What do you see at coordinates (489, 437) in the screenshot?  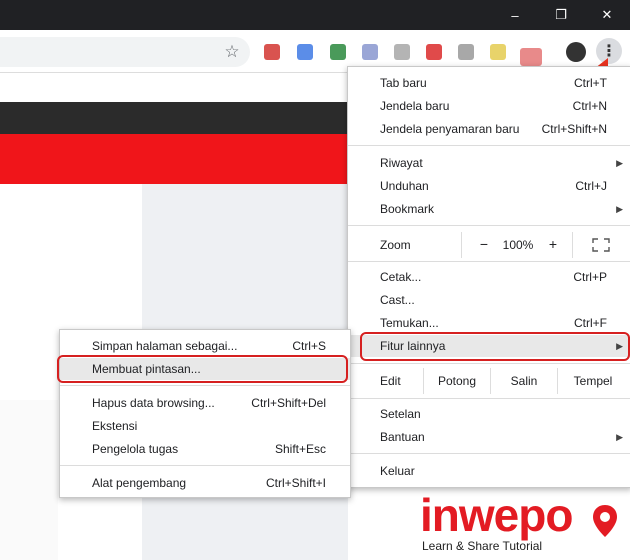 I see `menu-item-help: Bantuan ▶` at bounding box center [489, 437].